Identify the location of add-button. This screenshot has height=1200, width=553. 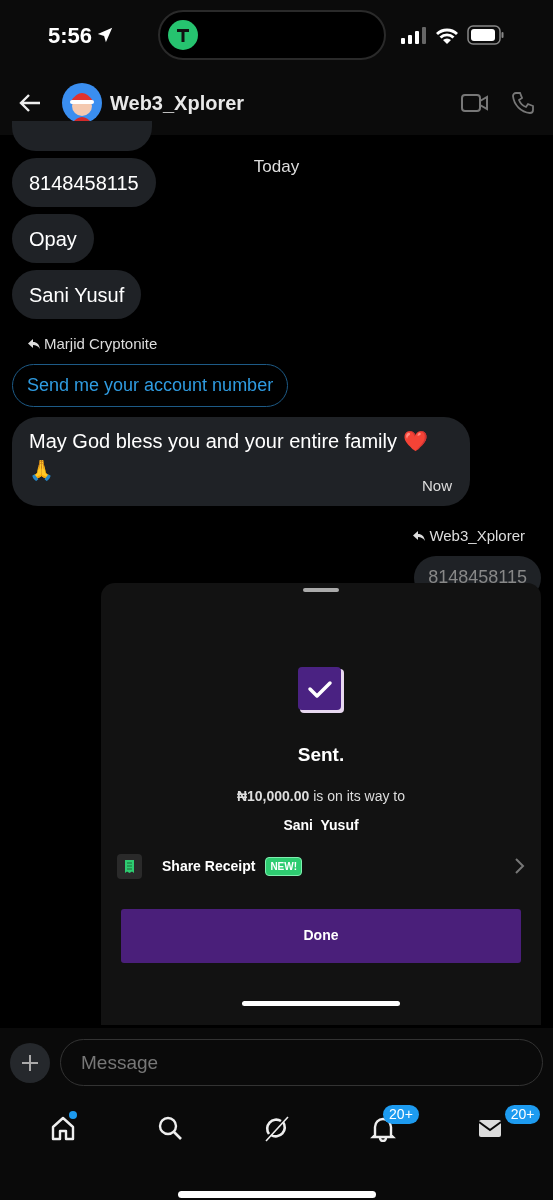
(30, 1062).